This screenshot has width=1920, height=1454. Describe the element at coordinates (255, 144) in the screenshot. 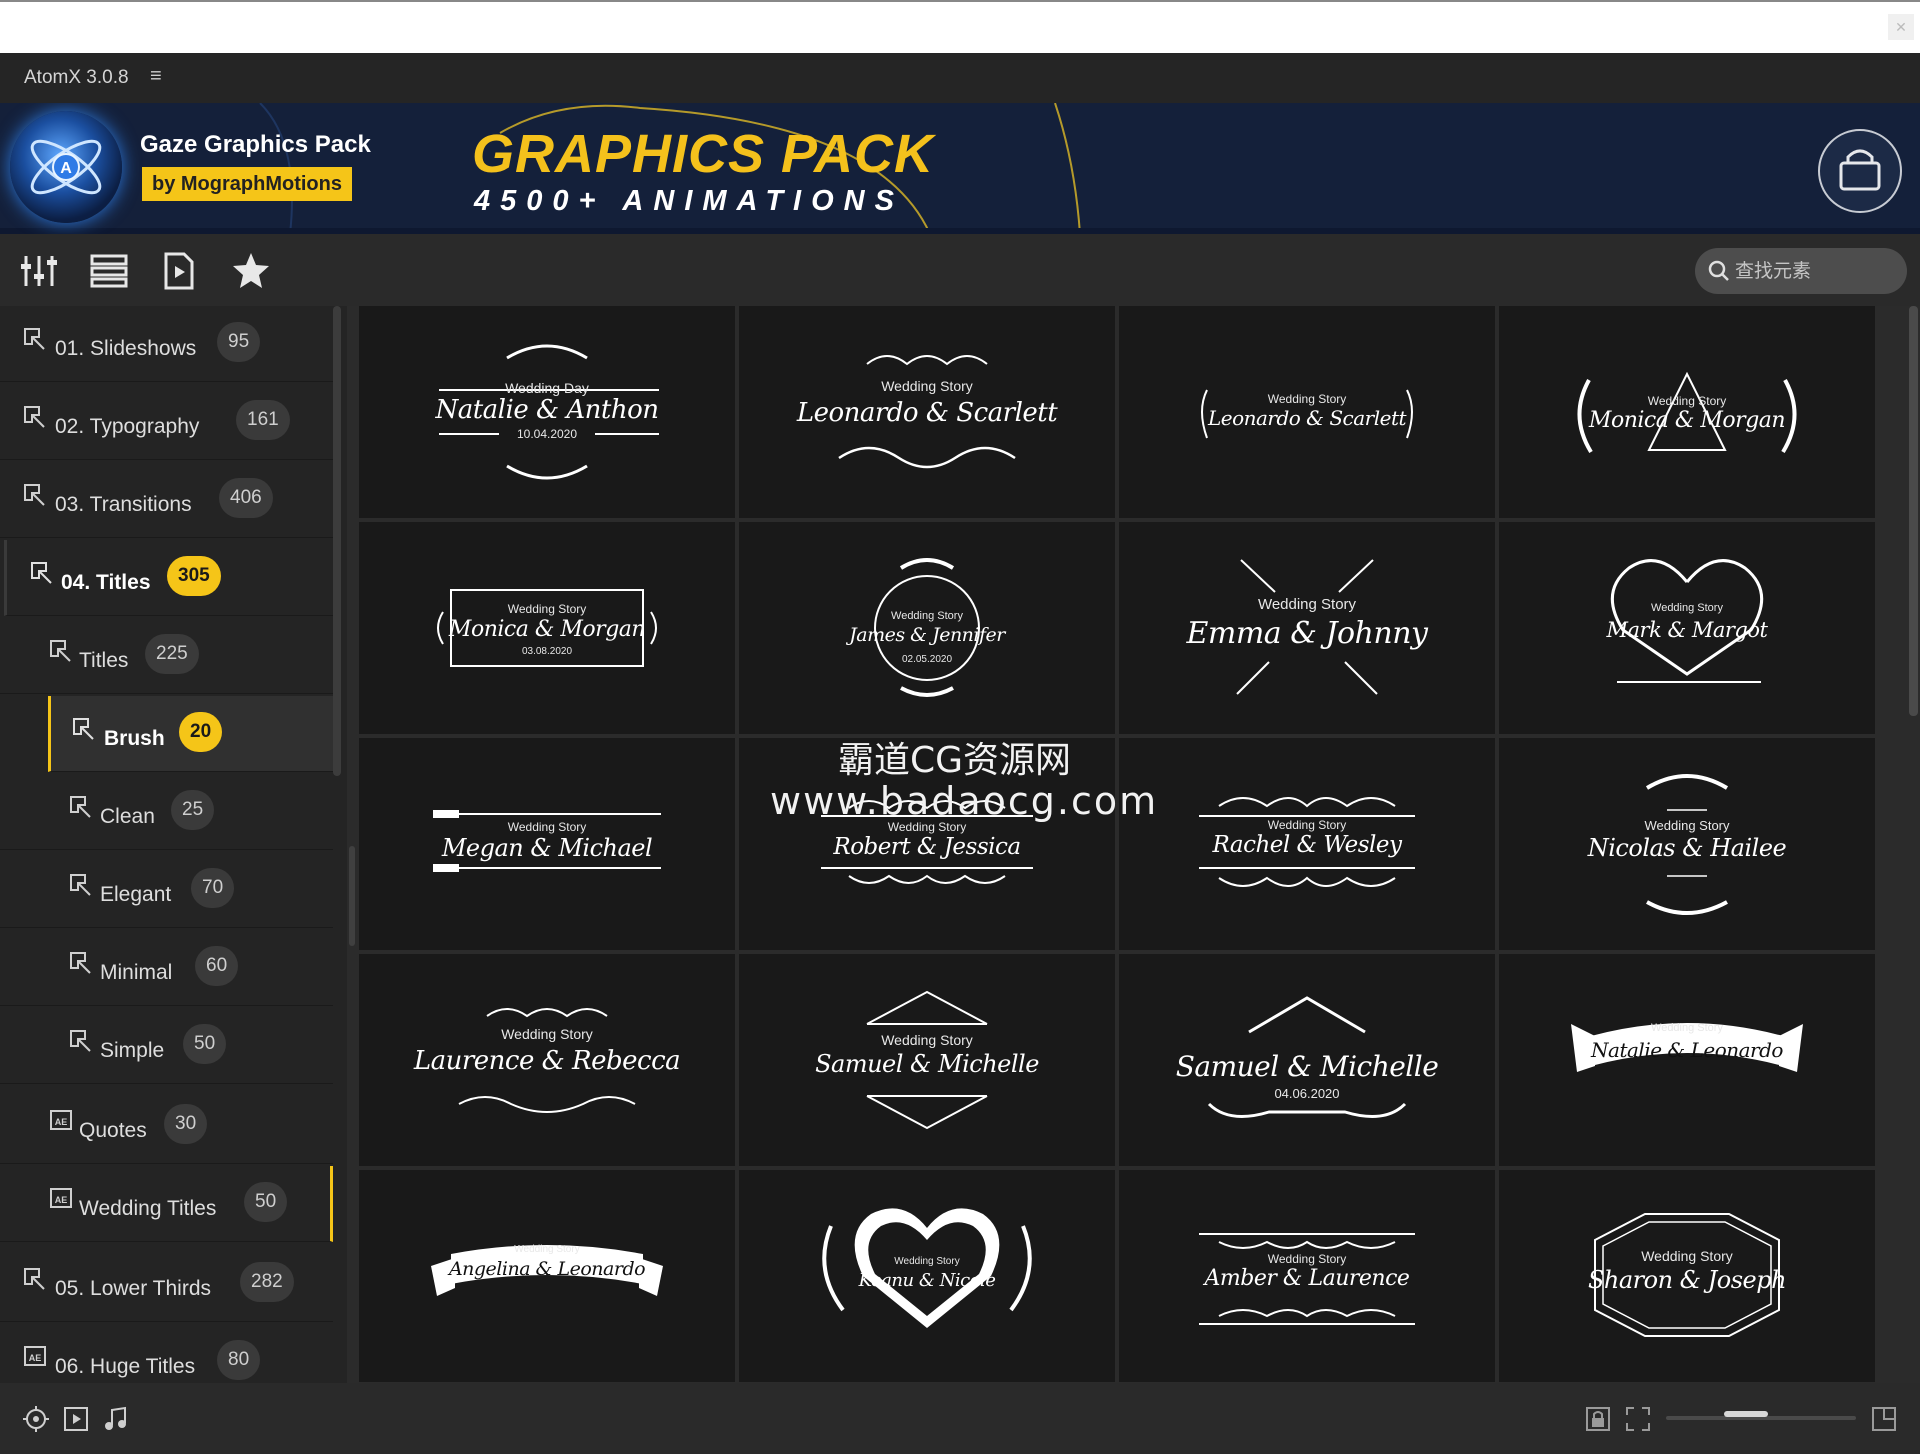

I see `pack-name: Gaze Graphics Pack` at that location.